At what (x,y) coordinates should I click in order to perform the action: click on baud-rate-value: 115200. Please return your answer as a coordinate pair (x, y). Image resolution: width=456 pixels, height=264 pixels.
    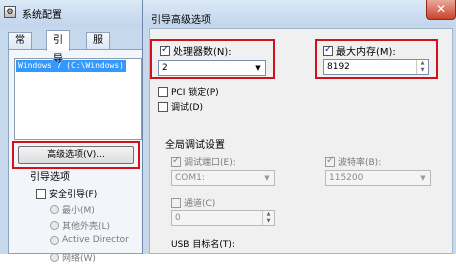
    Looking at the image, I should click on (346, 178).